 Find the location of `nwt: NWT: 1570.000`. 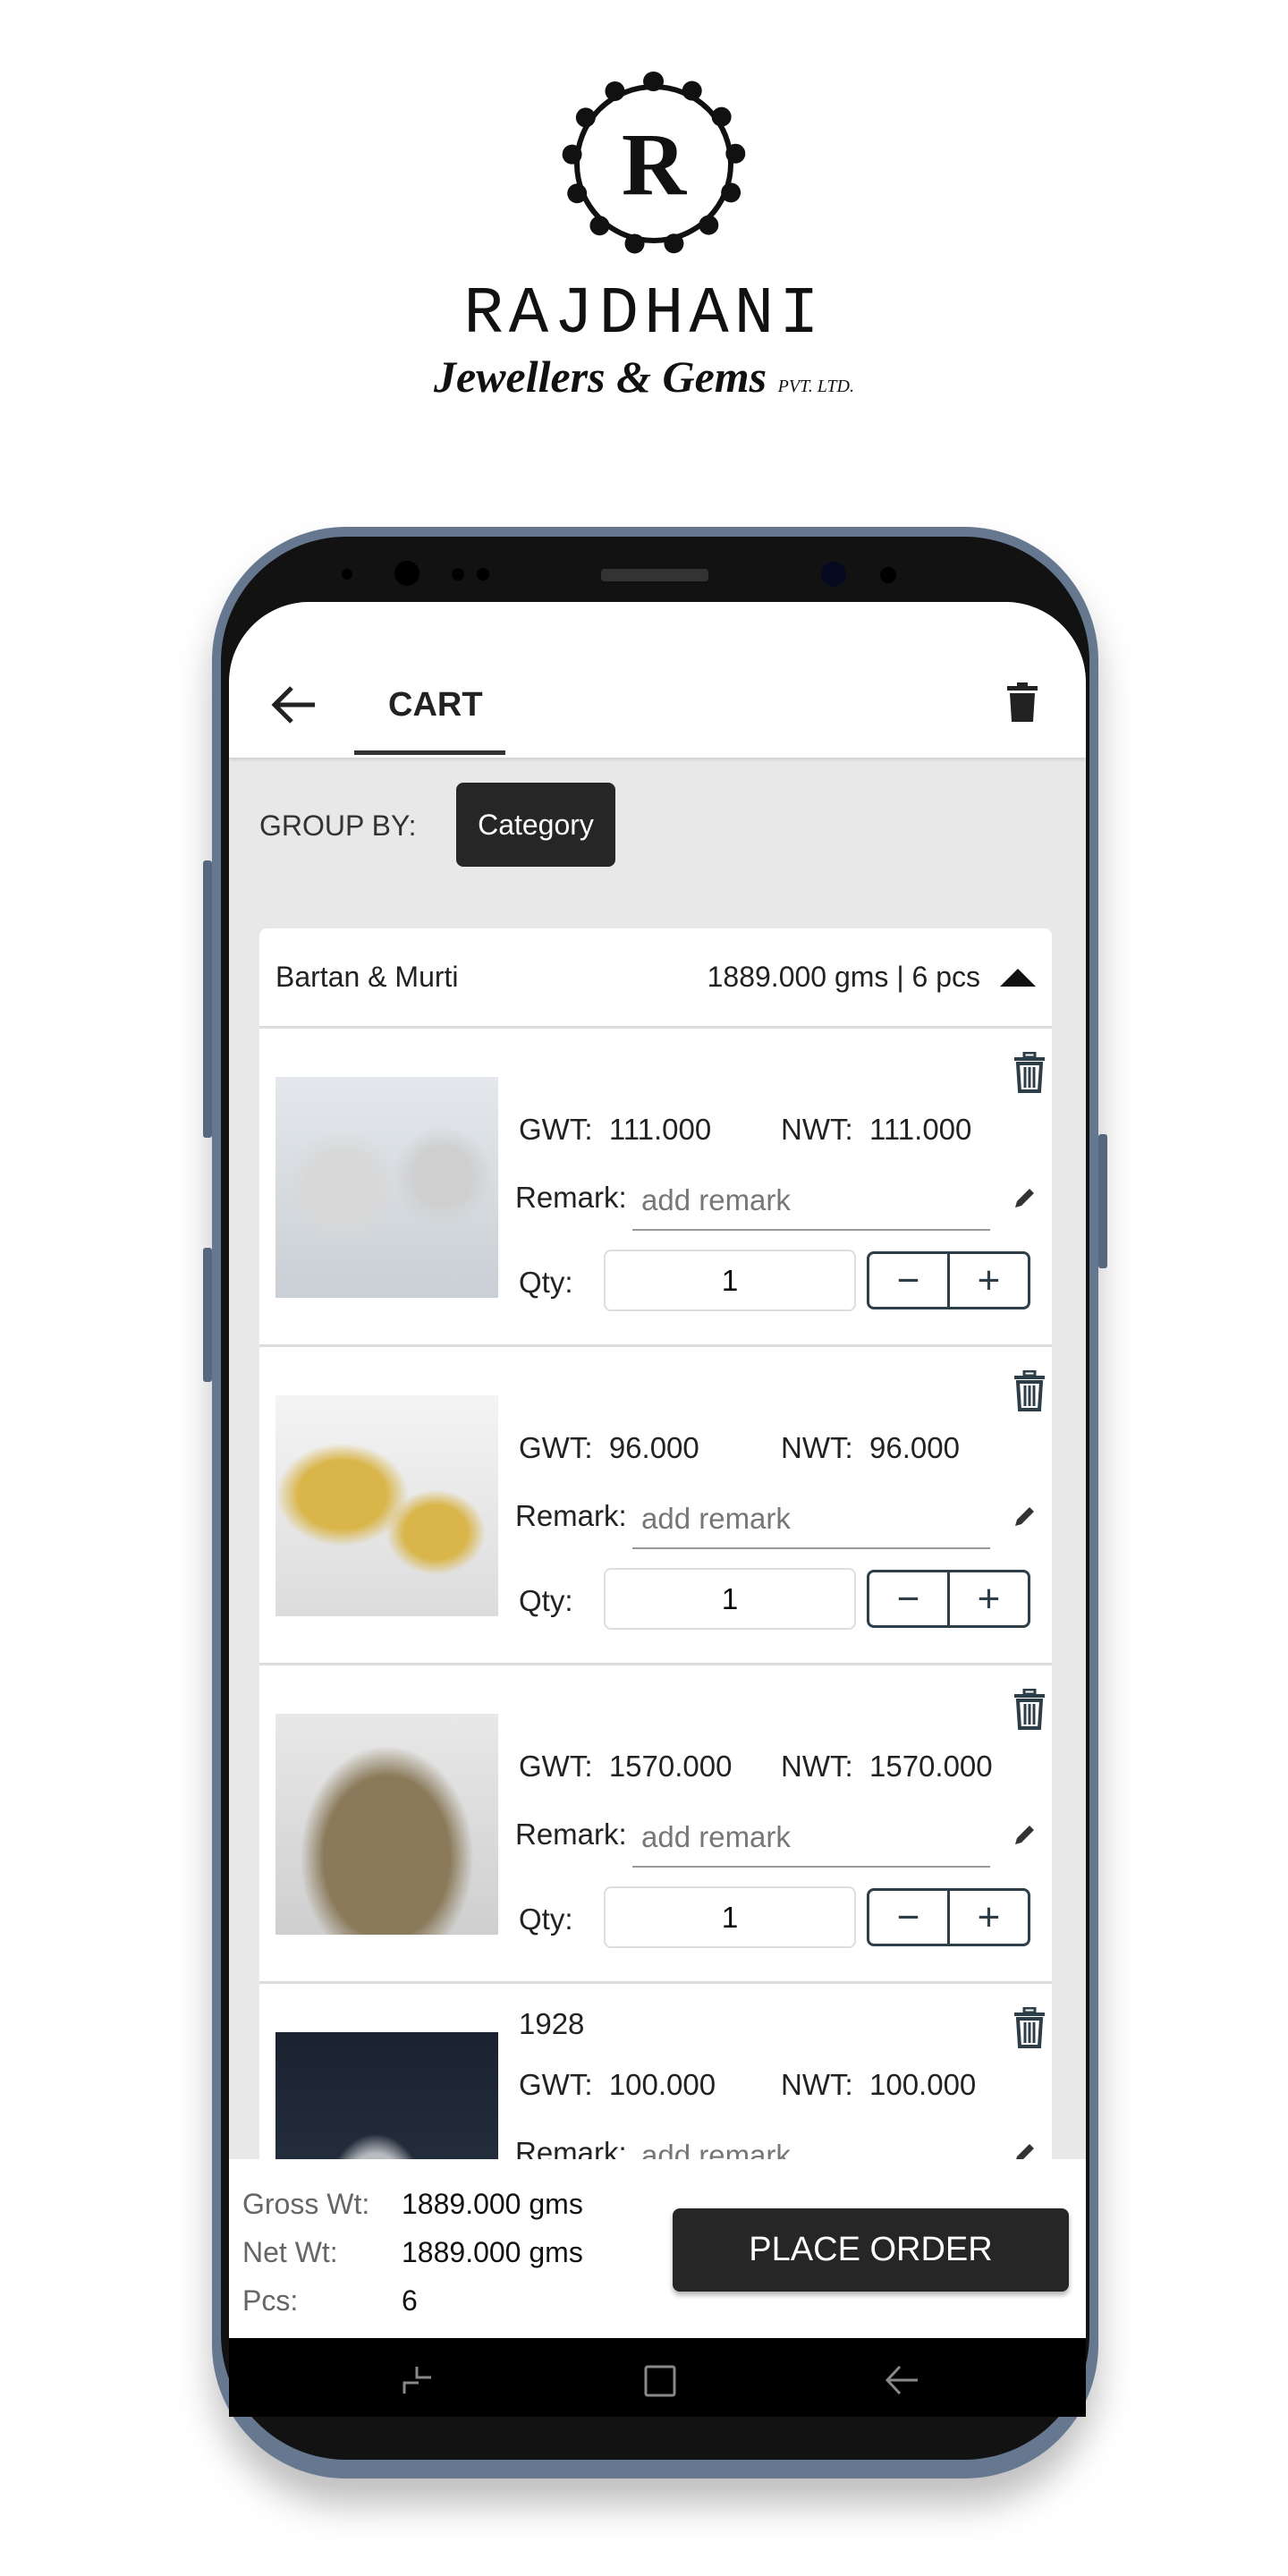

nwt: NWT: 1570.000 is located at coordinates (887, 1767).